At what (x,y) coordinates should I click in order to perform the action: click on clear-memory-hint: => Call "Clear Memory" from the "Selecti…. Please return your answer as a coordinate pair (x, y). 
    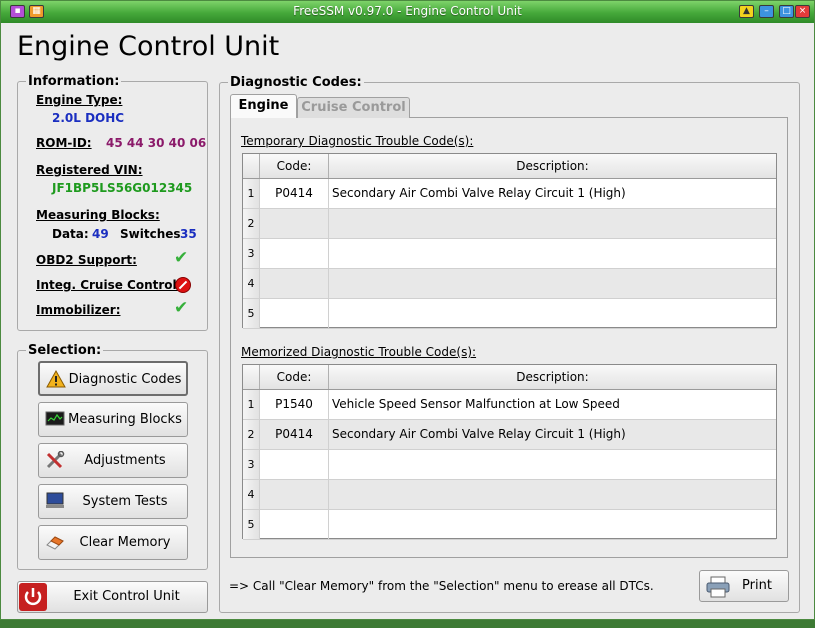
    Looking at the image, I should click on (441, 586).